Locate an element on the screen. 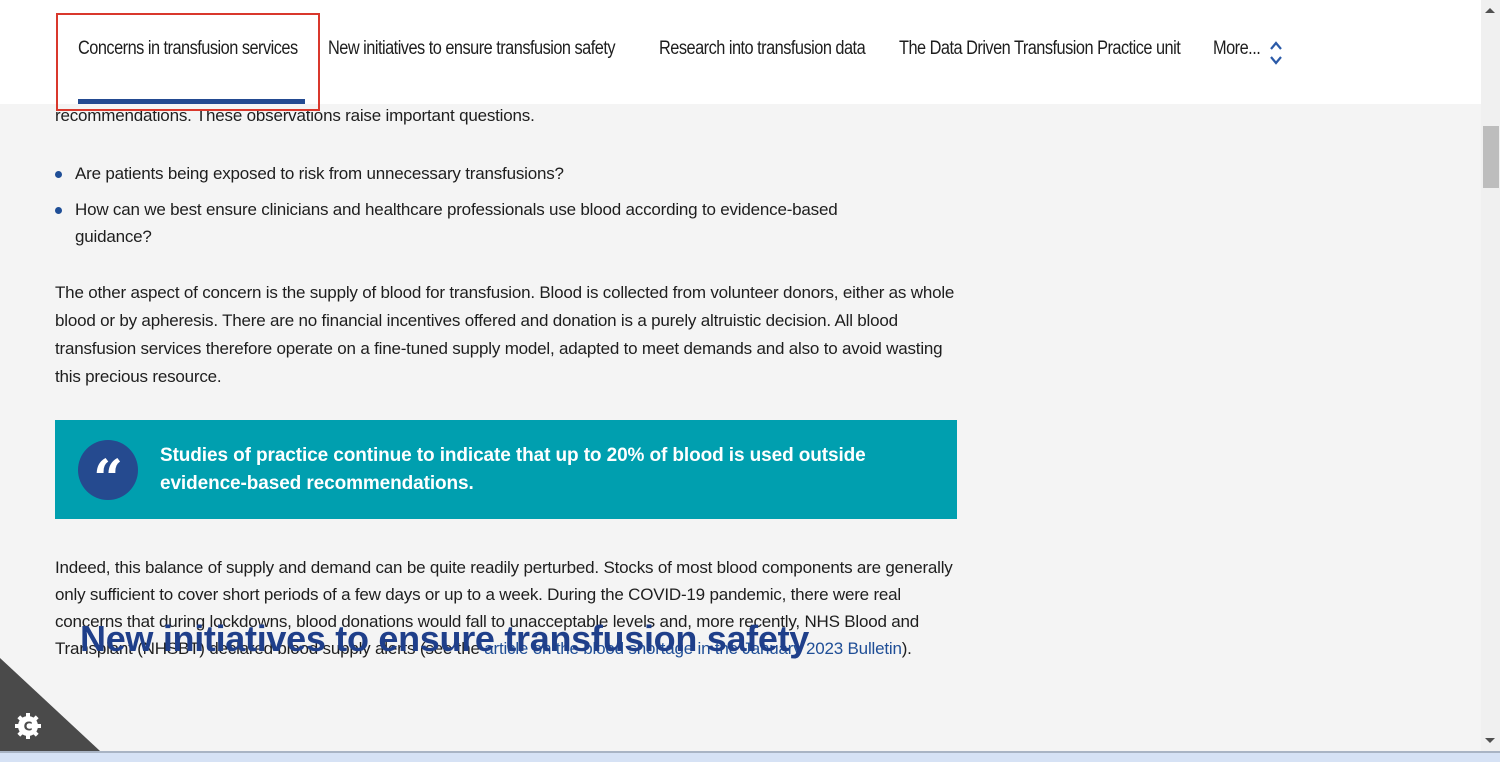 The width and height of the screenshot is (1500, 762). taskbar-strip is located at coordinates (750, 756).